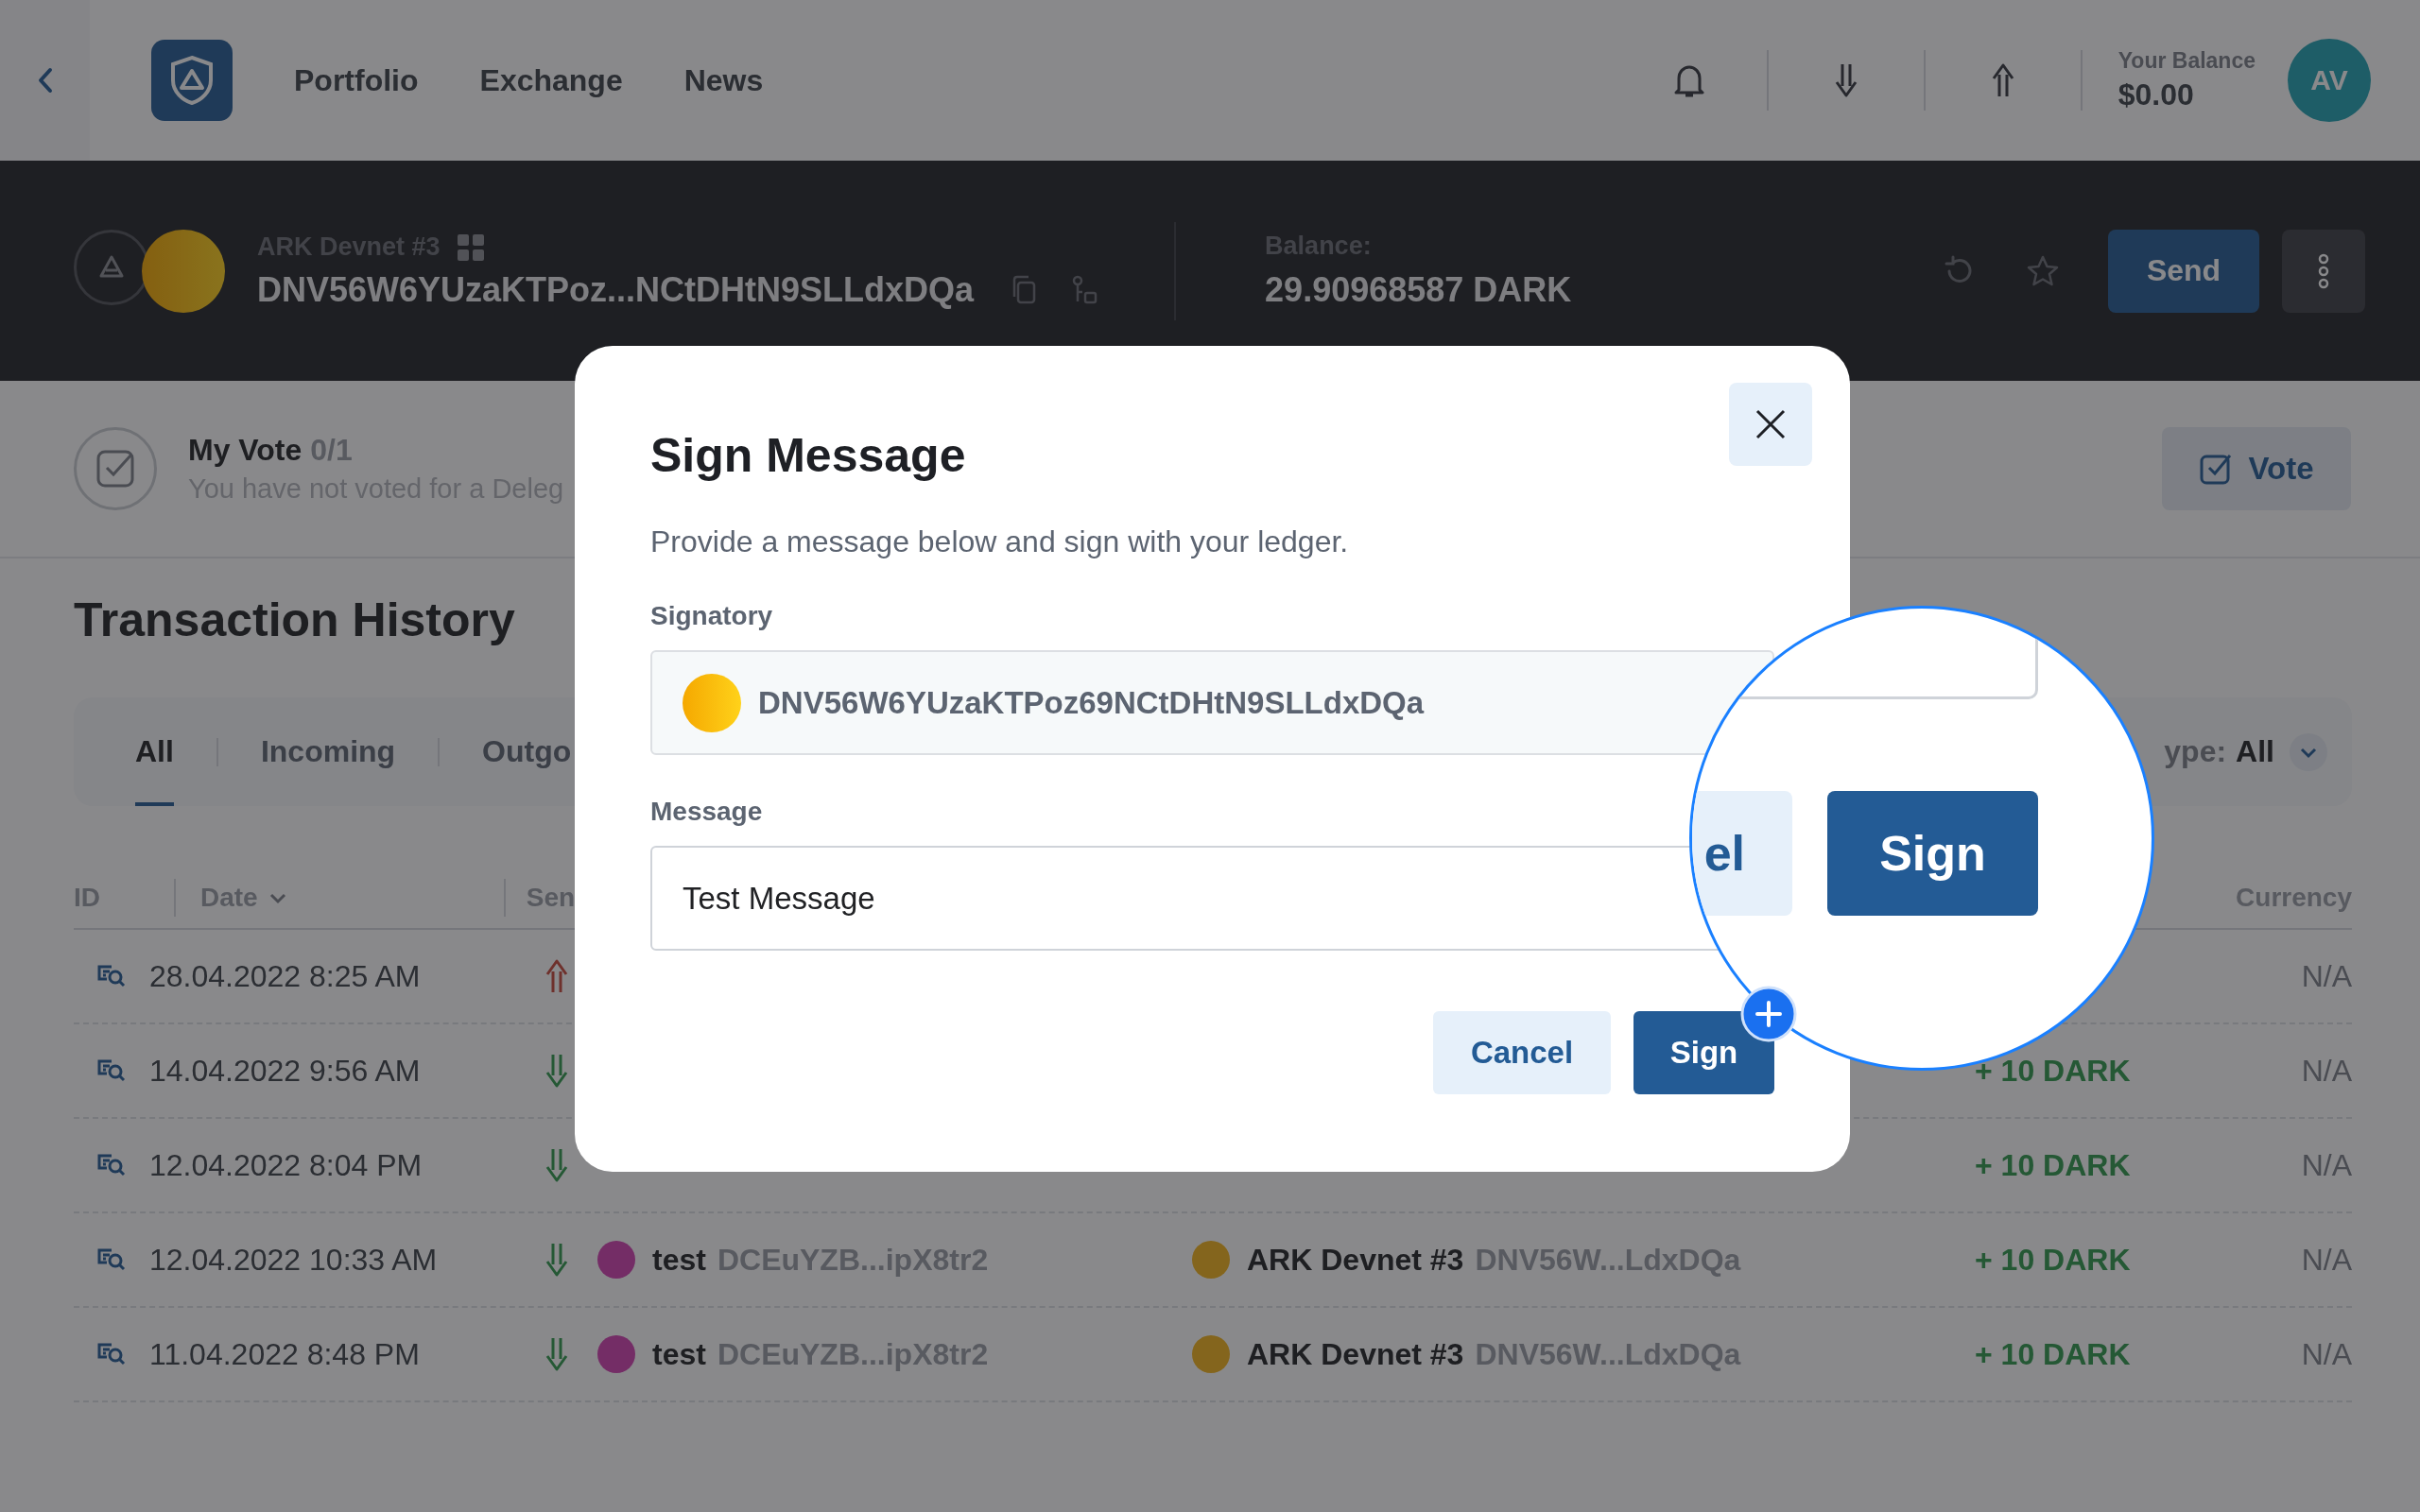 The image size is (2420, 1512). I want to click on wallet-address: DNV56W6YUzaKTPoz...NCtDHtN9SLLdxDQa, so click(616, 289).